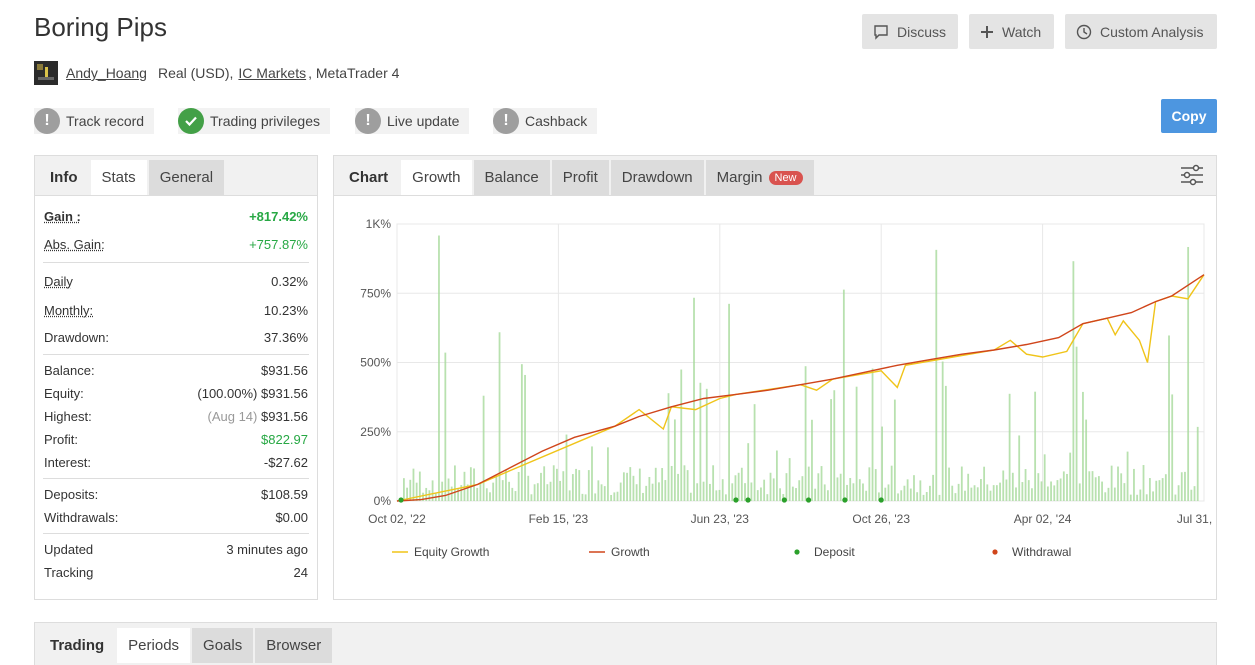 This screenshot has height=665, width=1255. What do you see at coordinates (284, 494) in the screenshot?
I see `deposits-value: $108.59` at bounding box center [284, 494].